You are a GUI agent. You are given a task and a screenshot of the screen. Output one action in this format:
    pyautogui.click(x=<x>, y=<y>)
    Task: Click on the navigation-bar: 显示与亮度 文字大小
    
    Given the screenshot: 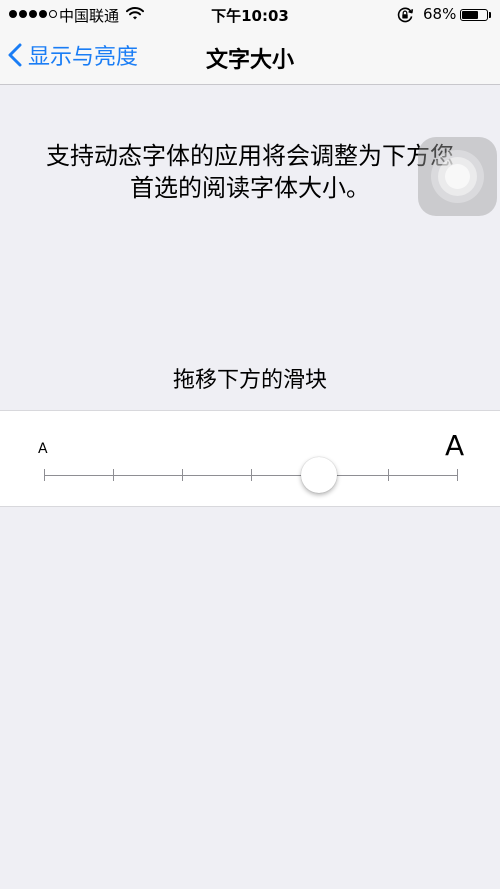 What is the action you would take?
    pyautogui.click(x=250, y=57)
    